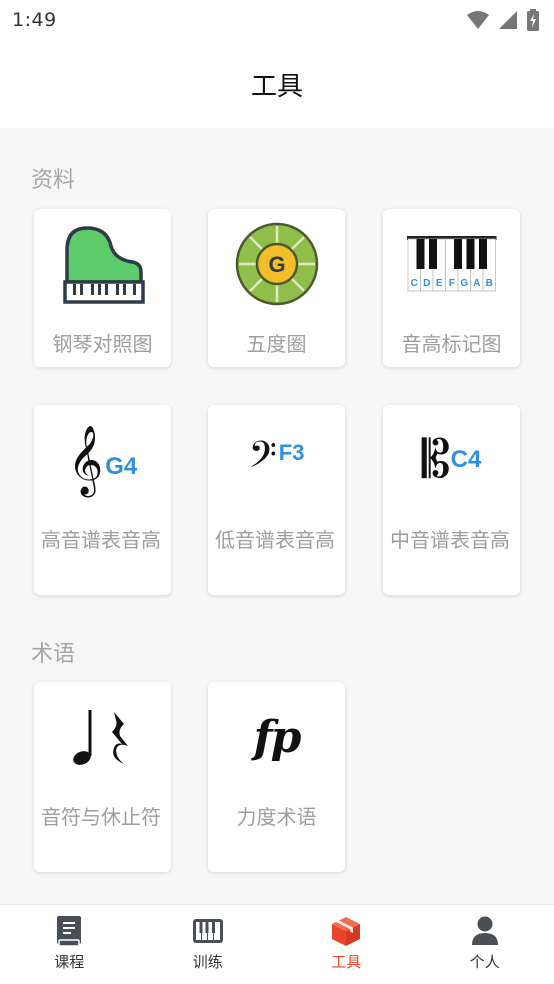  I want to click on page-title: 工具, so click(276, 86).